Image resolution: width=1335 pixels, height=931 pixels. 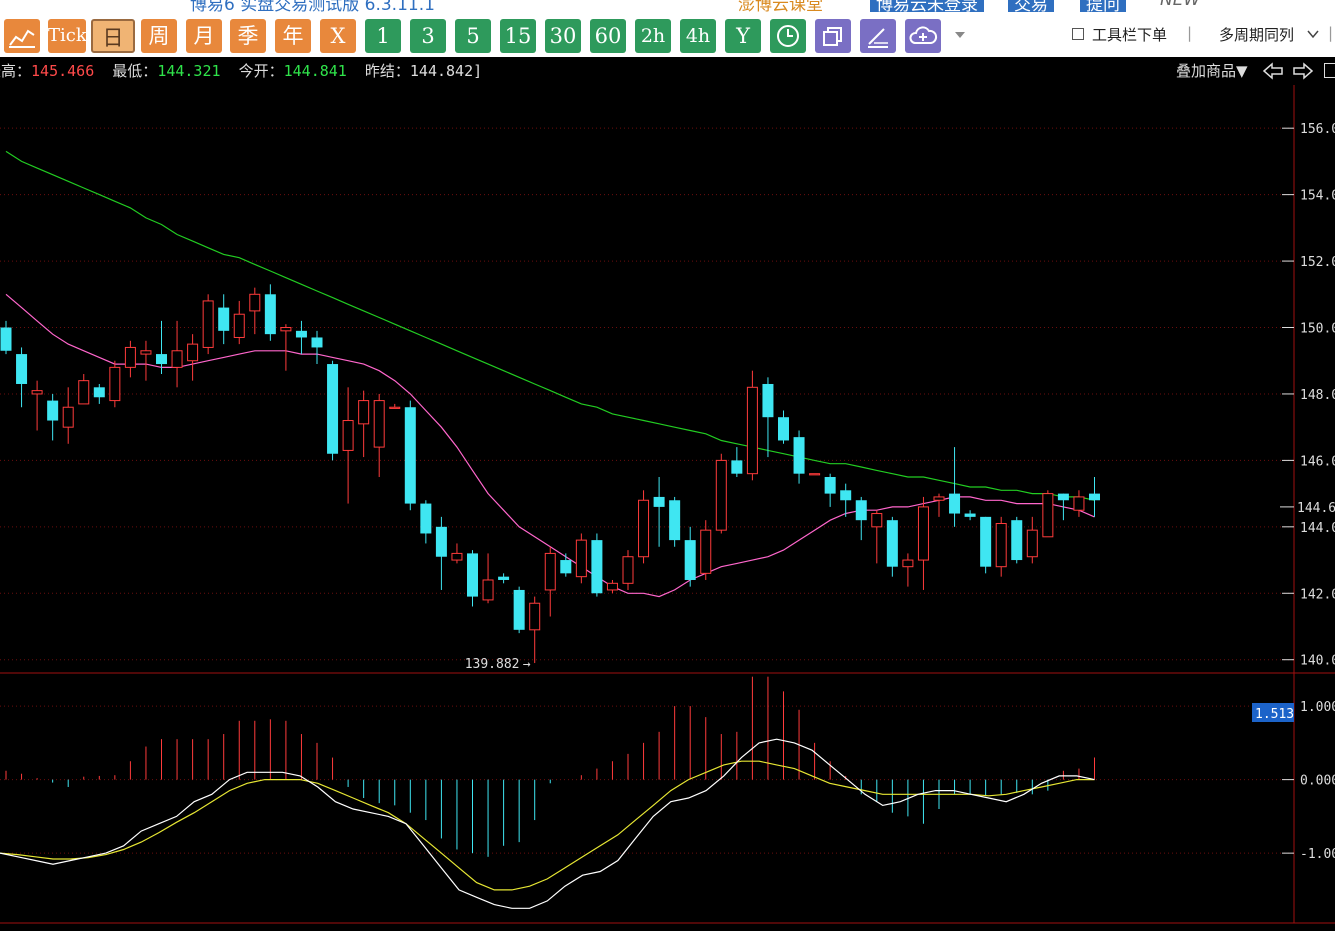 I want to click on next-arrow-icon, so click(x=1303, y=71).